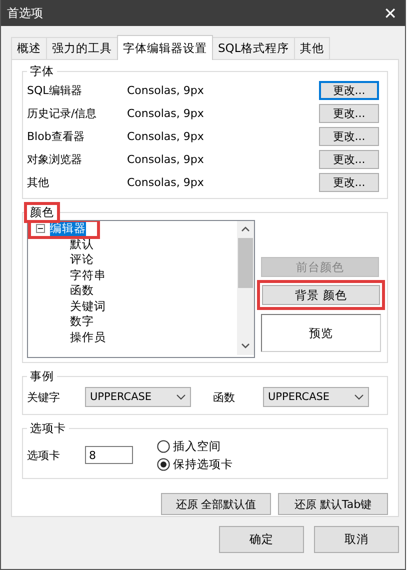 Image resolution: width=411 pixels, height=570 pixels. I want to click on tree-item: 操作员, so click(88, 337).